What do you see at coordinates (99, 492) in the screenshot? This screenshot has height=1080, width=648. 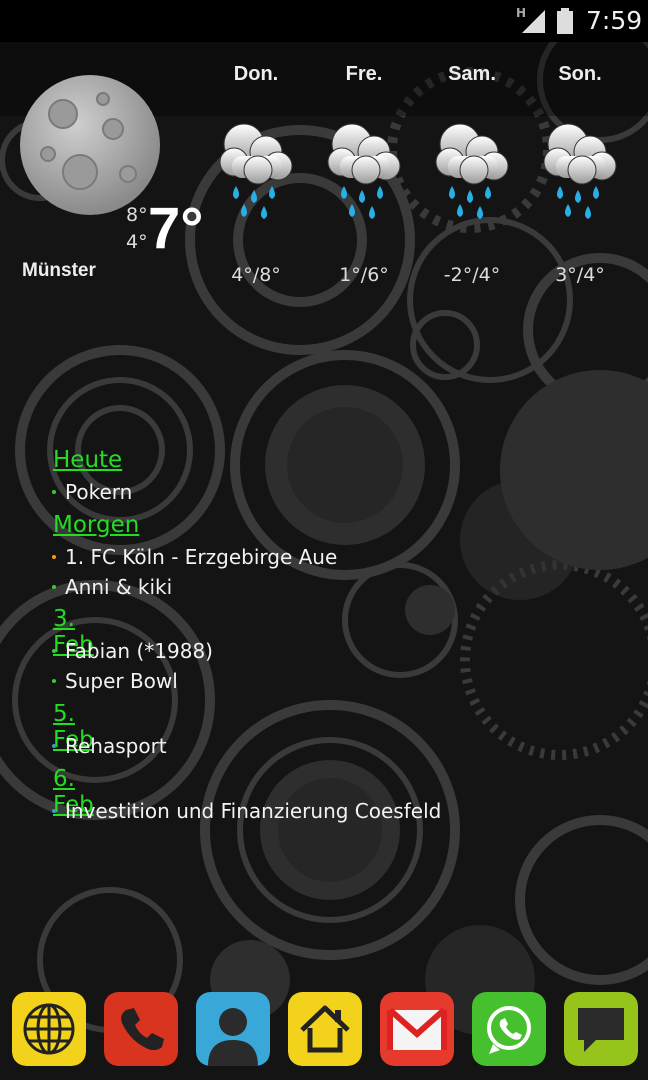 I see `agenda-item-text: Pokern` at bounding box center [99, 492].